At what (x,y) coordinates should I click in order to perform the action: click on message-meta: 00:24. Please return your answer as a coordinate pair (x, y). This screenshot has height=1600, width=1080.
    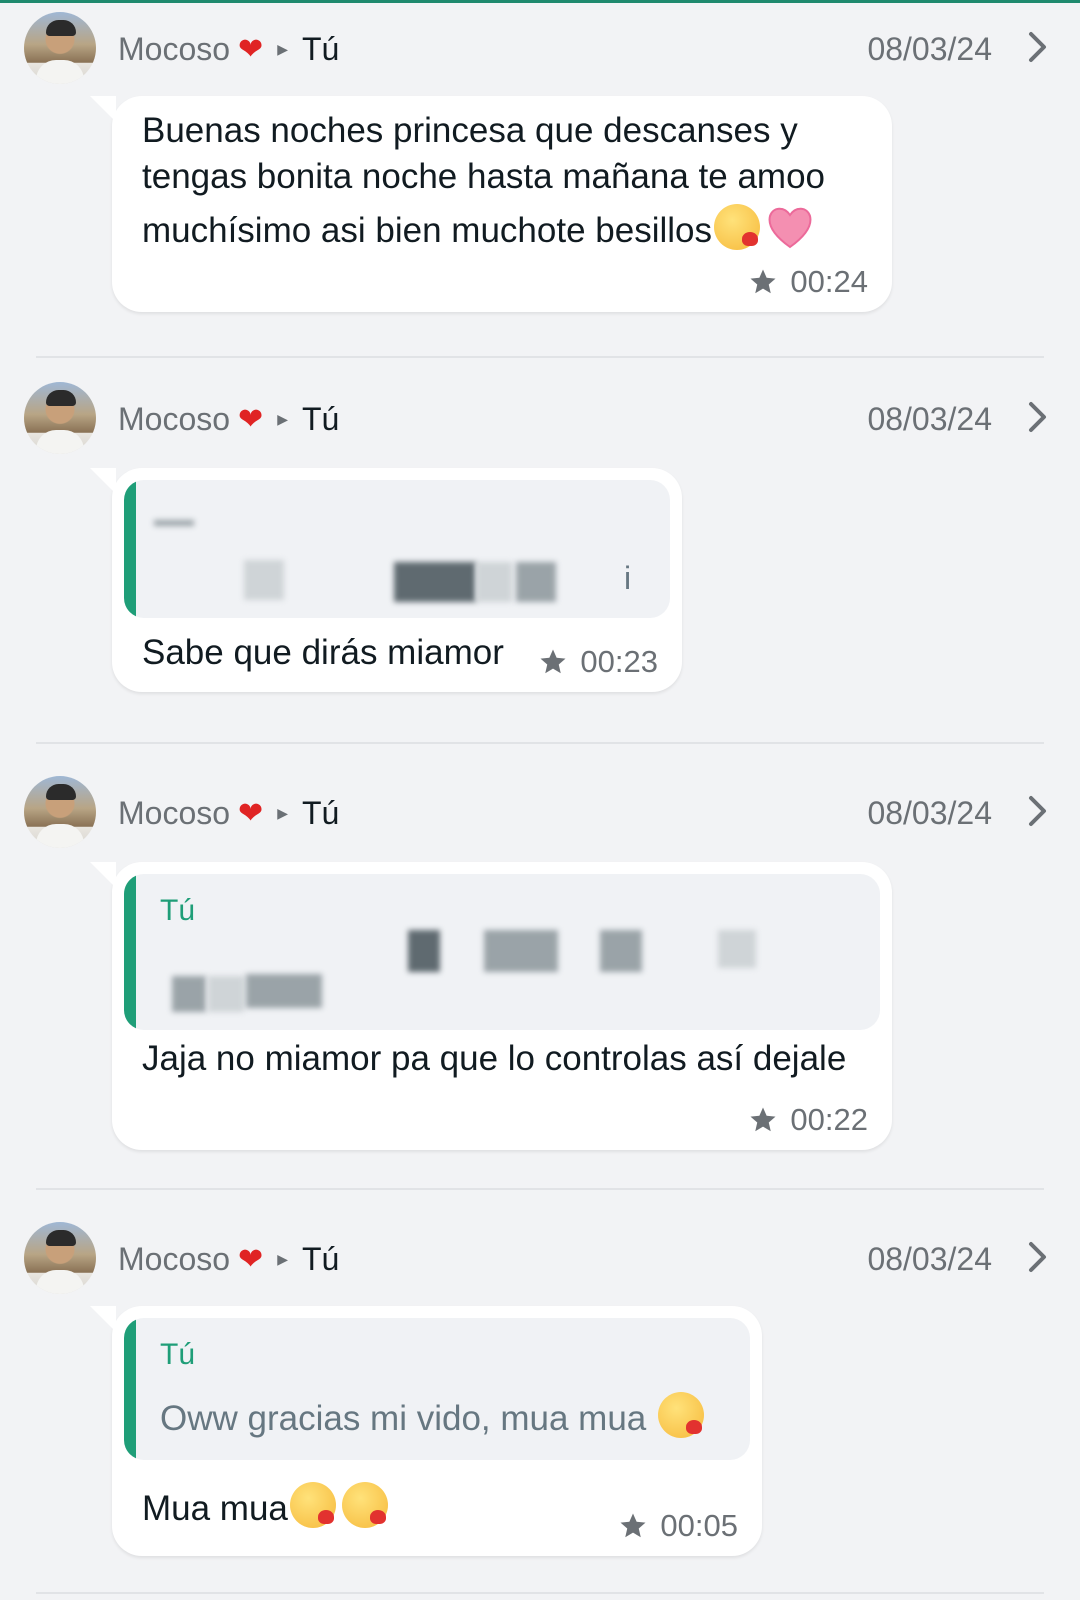
    Looking at the image, I should click on (808, 282).